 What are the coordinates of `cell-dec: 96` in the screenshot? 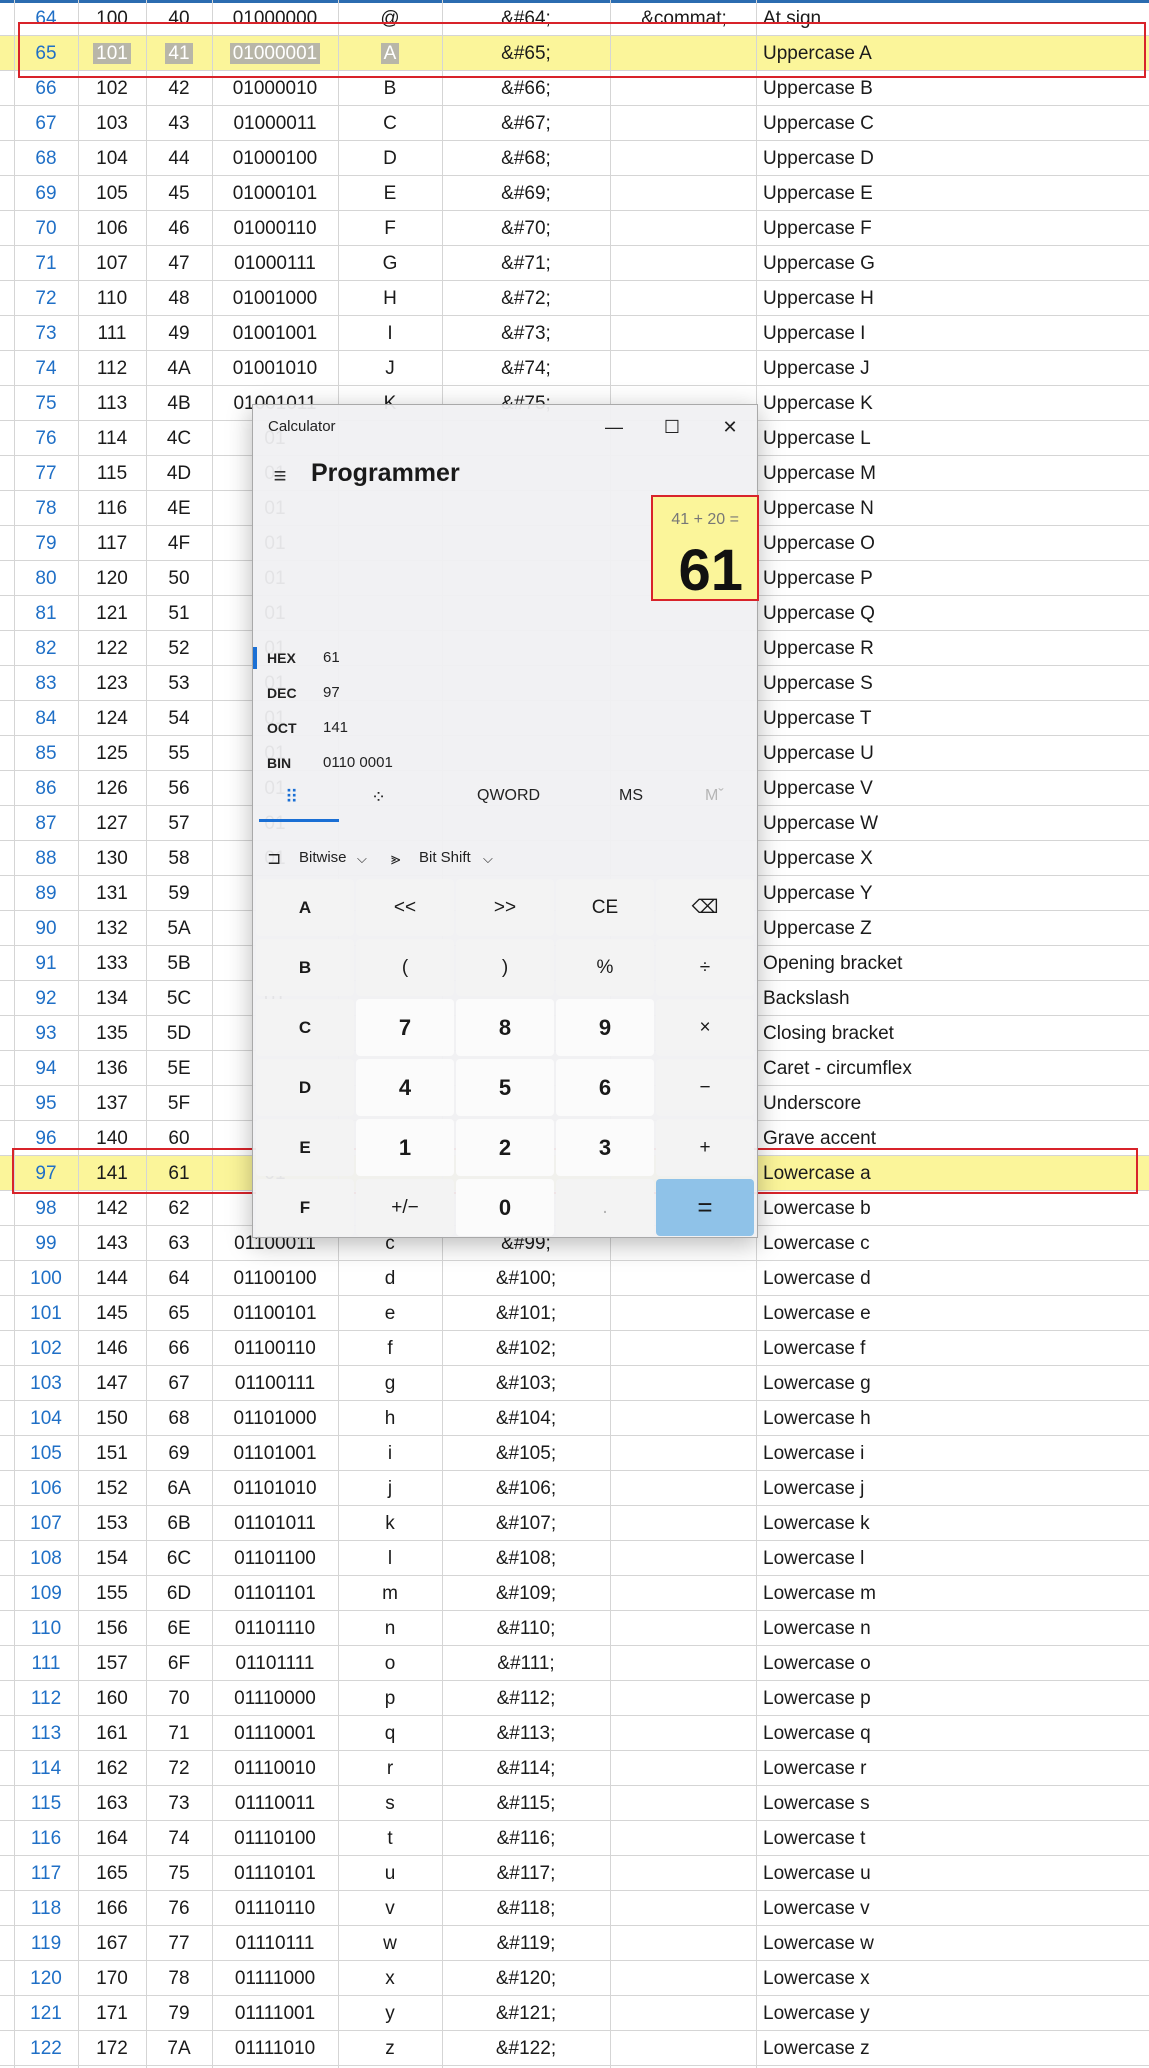 It's located at (46, 1138).